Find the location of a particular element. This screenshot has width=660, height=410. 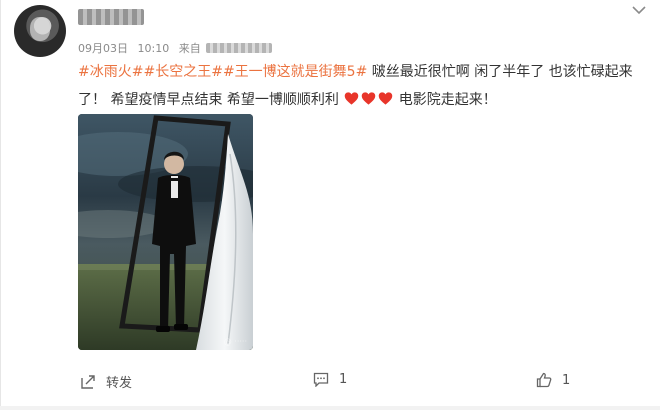

comment-count: 1 is located at coordinates (343, 379).